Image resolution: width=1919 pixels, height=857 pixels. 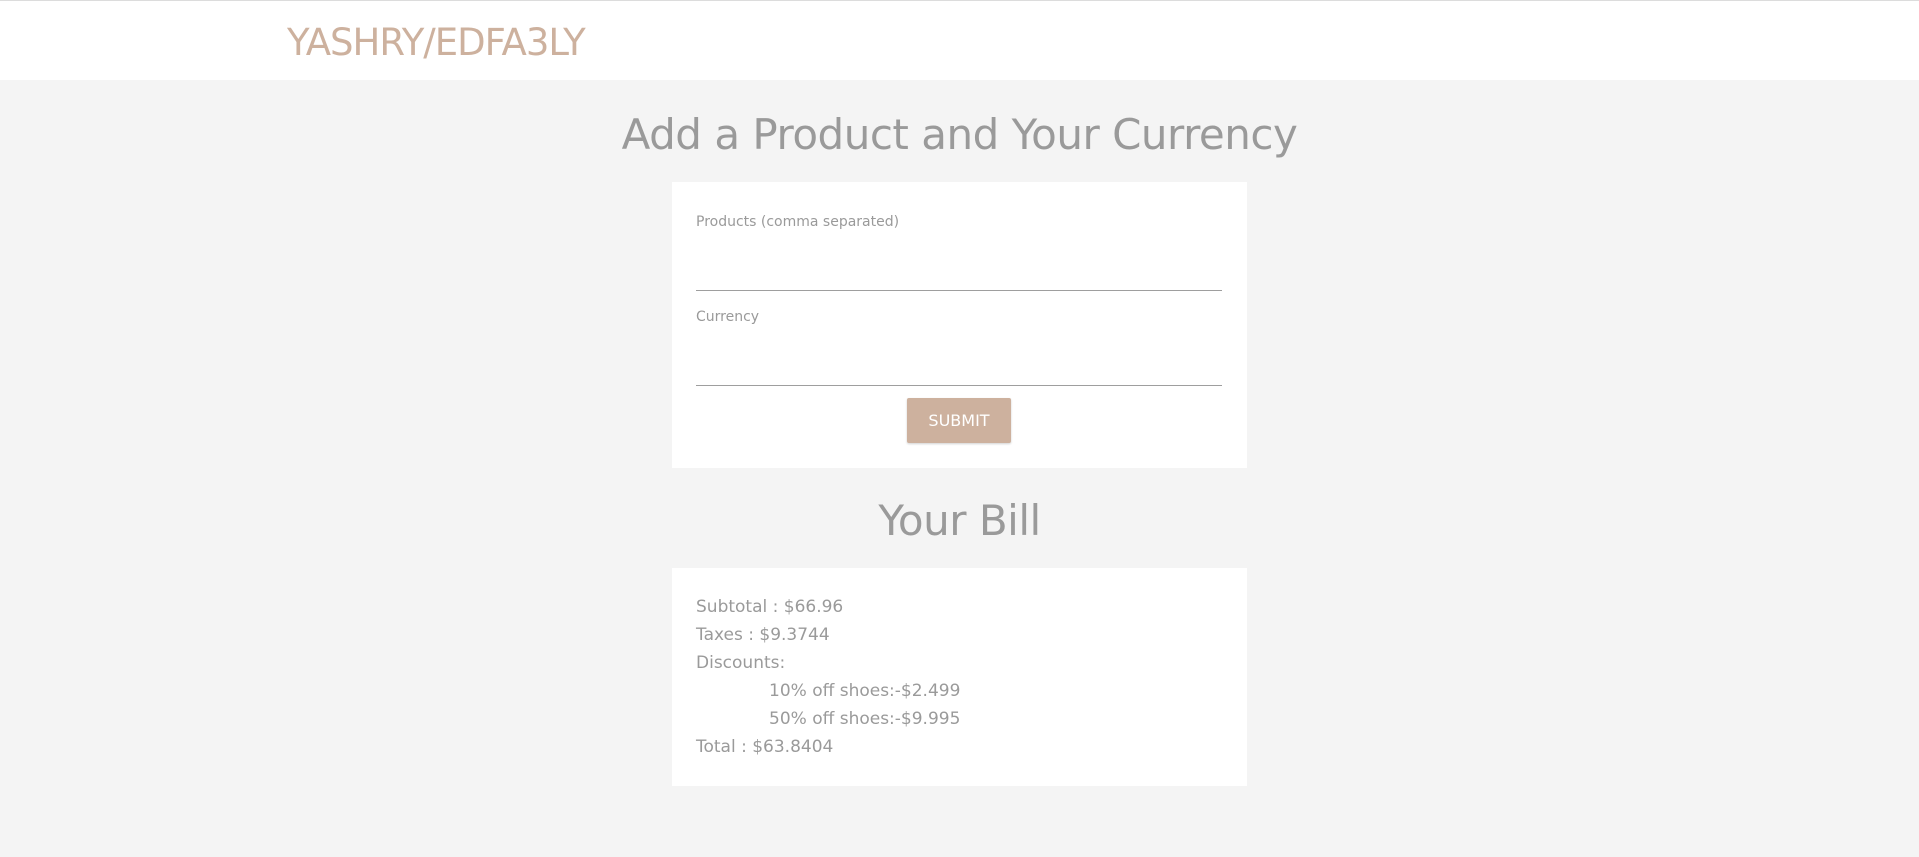 What do you see at coordinates (798, 222) in the screenshot?
I see `products-label: Products (comma separated)` at bounding box center [798, 222].